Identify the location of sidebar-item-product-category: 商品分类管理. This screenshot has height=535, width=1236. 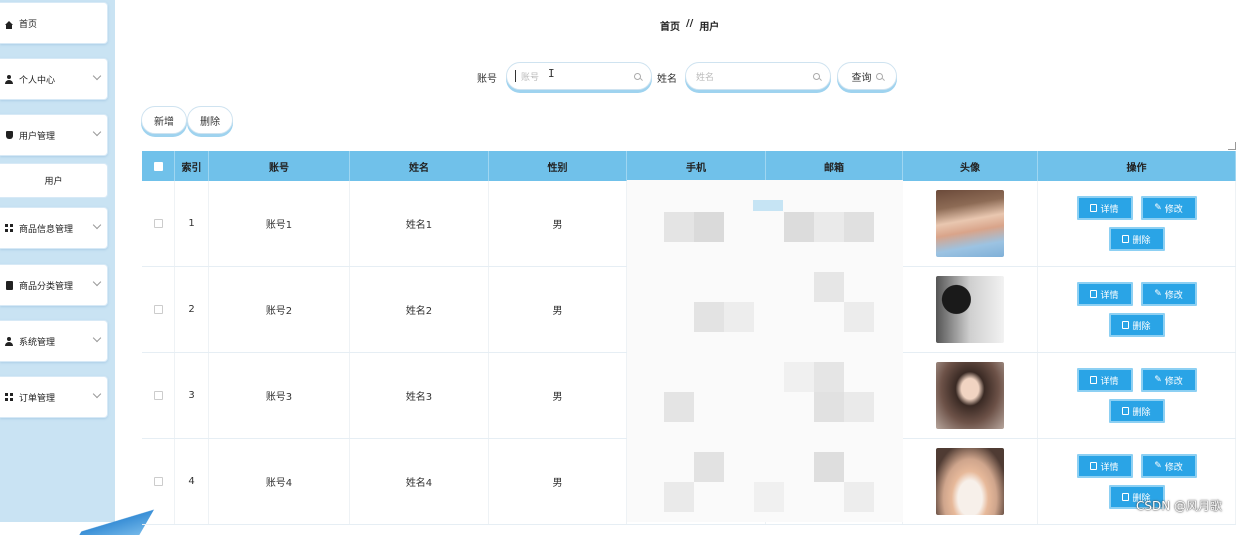
(54, 285).